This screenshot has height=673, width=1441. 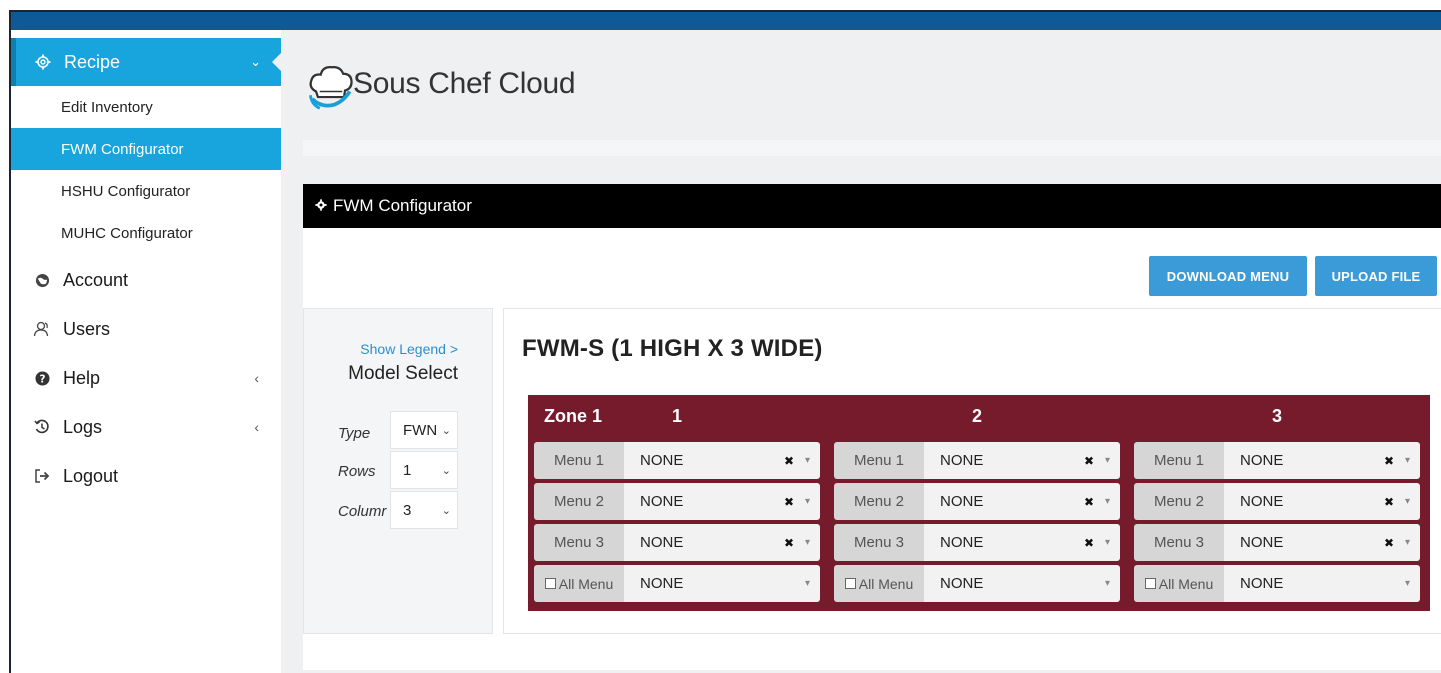 I want to click on question-icon: ?, so click(x=42, y=378).